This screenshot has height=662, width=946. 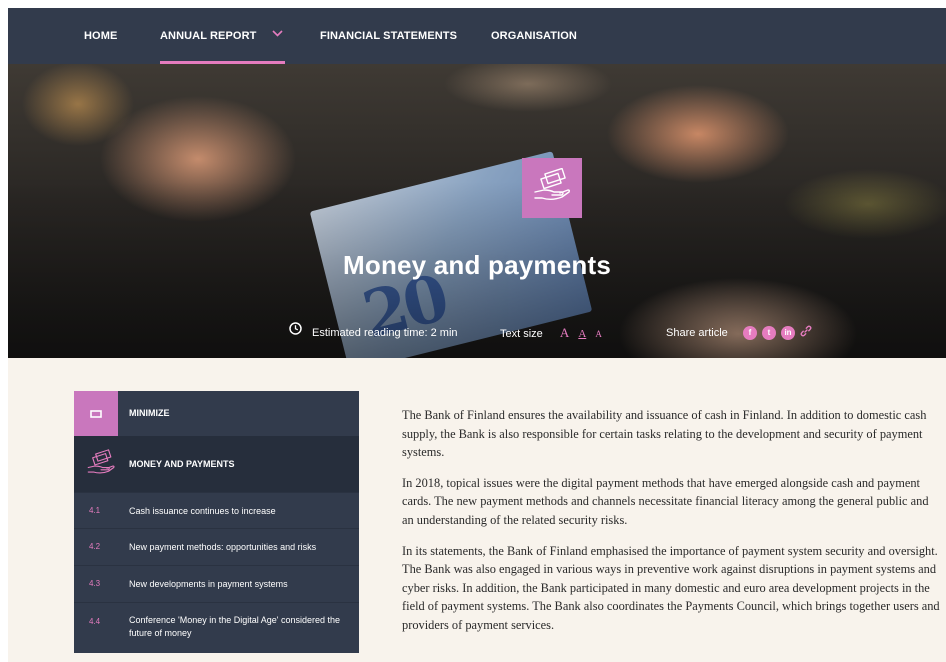 I want to click on share-article-label: Share article, so click(x=697, y=333).